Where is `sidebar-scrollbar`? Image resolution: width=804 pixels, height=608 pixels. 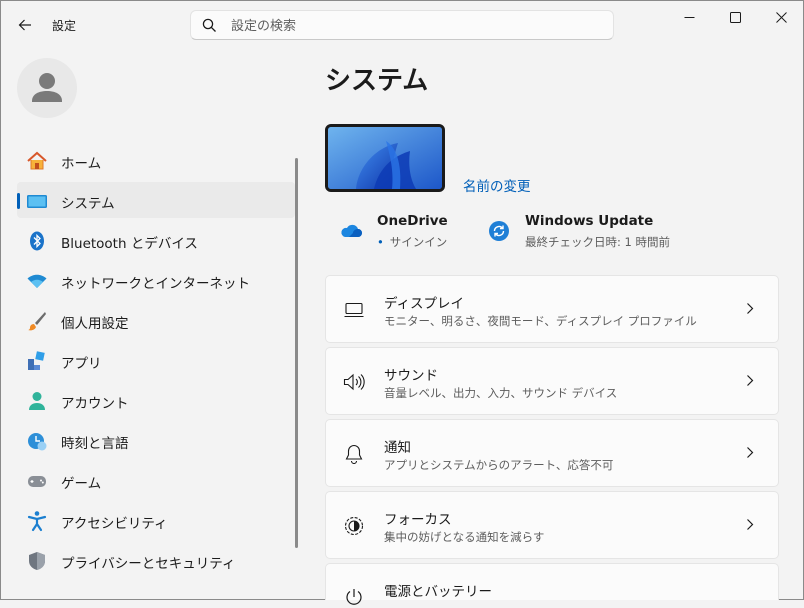 sidebar-scrollbar is located at coordinates (296, 353).